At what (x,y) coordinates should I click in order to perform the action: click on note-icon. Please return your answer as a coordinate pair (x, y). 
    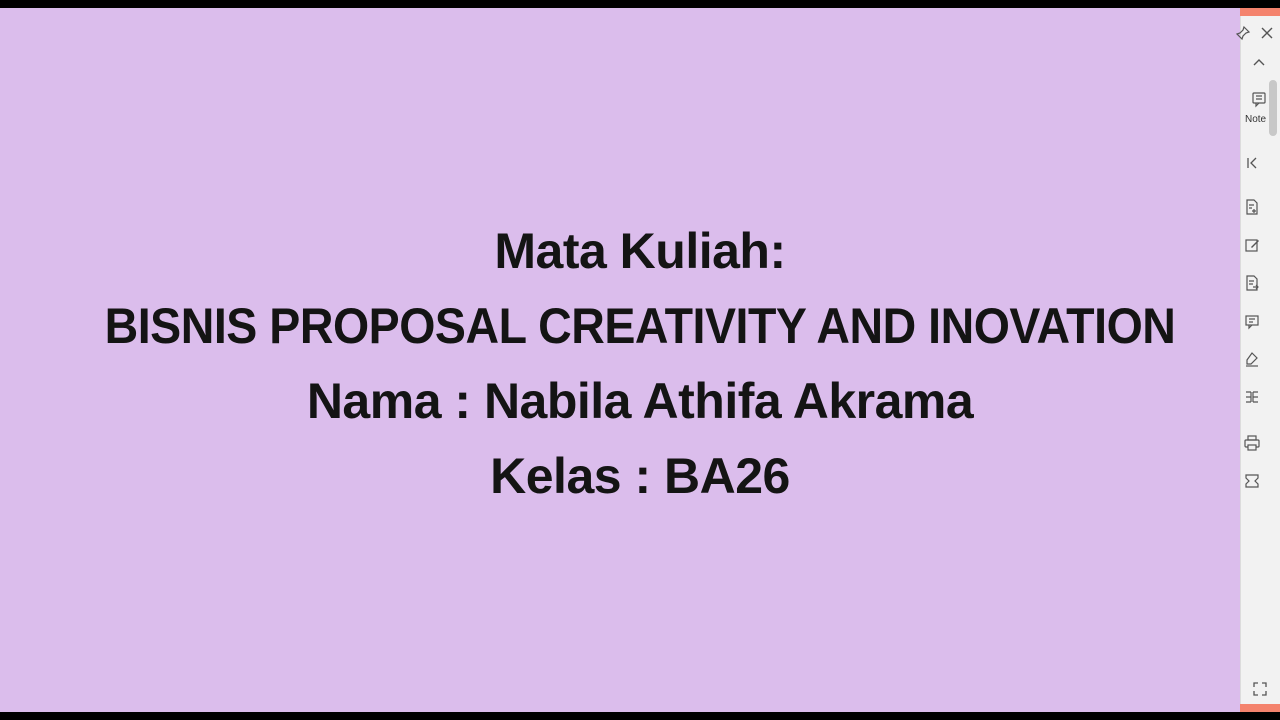
    Looking at the image, I should click on (1259, 99).